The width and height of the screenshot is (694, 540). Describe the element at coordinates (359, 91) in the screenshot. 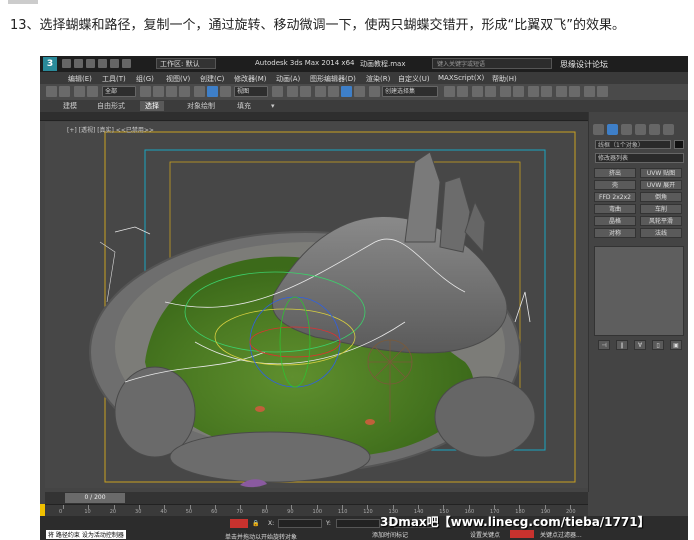

I see `spinner-snap-icon` at that location.